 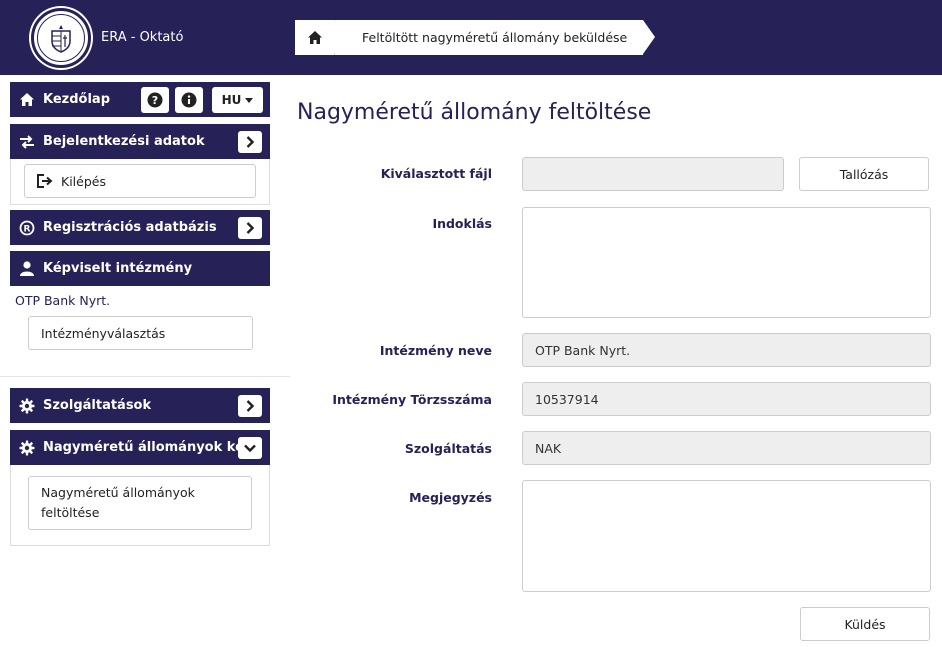 I want to click on question-icon: ?, so click(x=155, y=100).